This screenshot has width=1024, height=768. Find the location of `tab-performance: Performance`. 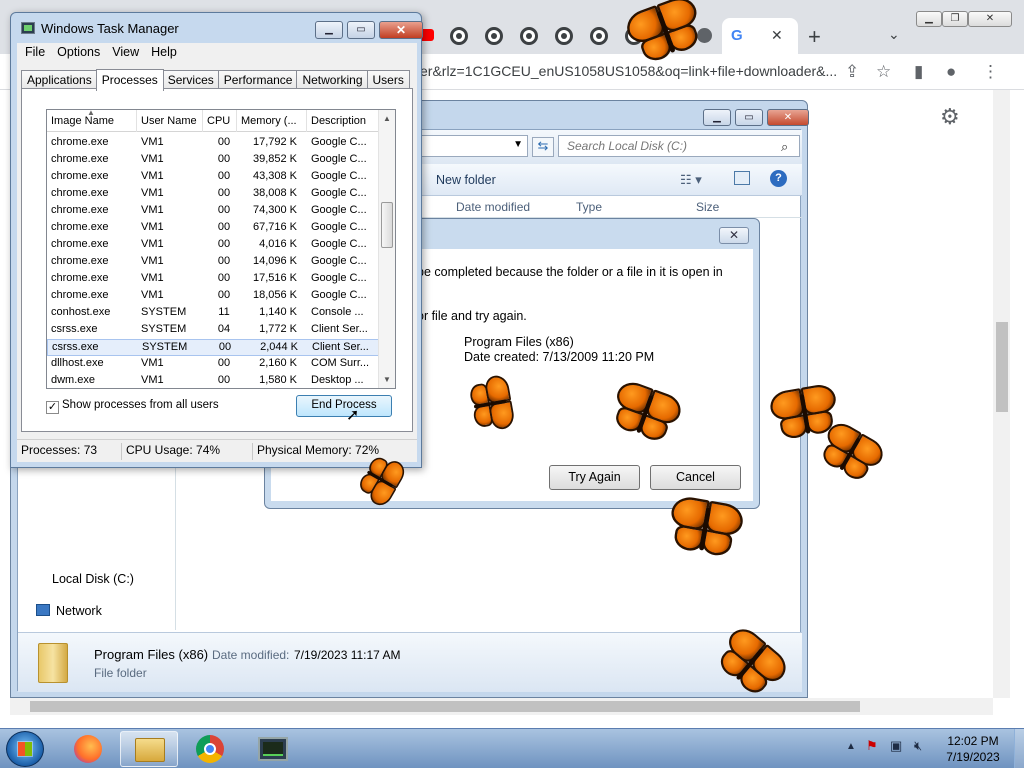

tab-performance: Performance is located at coordinates (258, 79).